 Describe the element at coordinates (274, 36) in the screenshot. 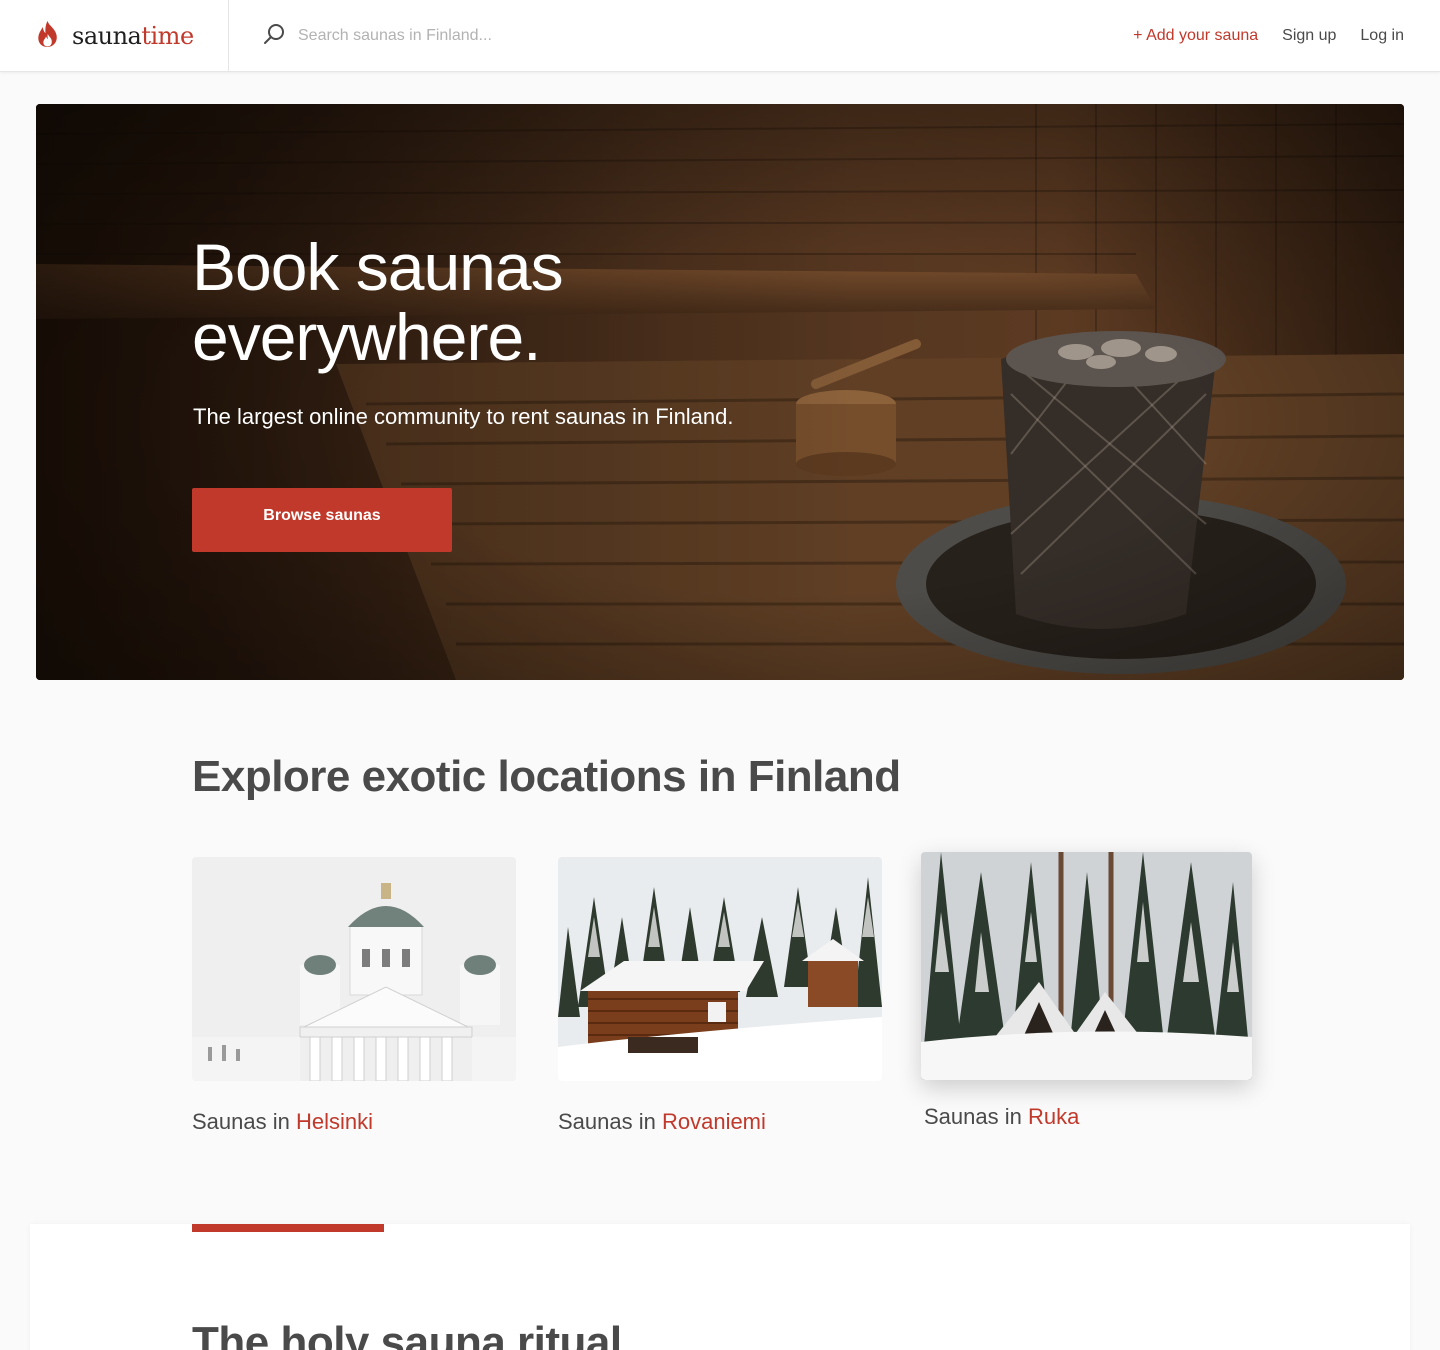

I see `search-icon` at that location.